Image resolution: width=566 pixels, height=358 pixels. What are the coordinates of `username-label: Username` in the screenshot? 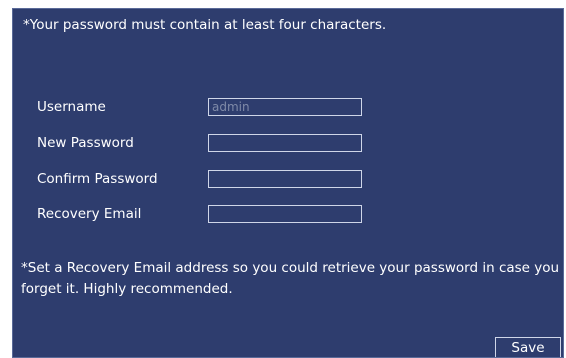 It's located at (71, 107).